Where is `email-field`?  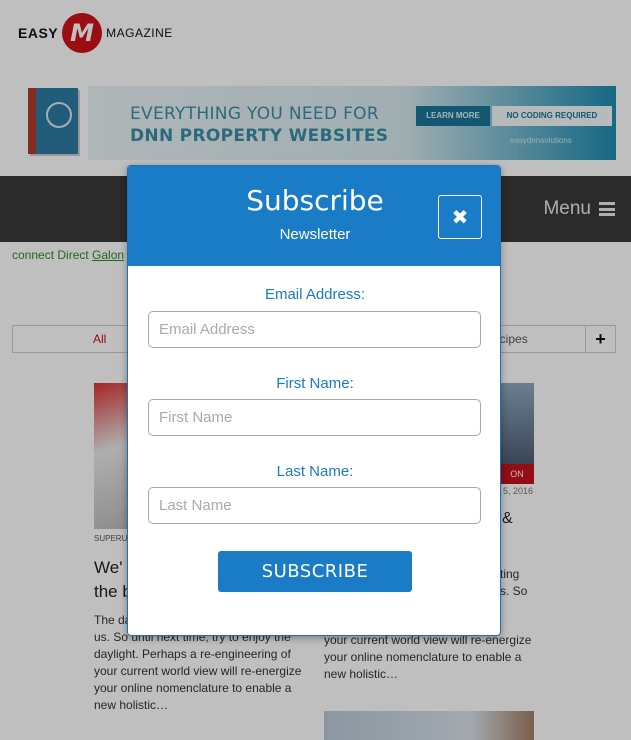 email-field is located at coordinates (314, 329).